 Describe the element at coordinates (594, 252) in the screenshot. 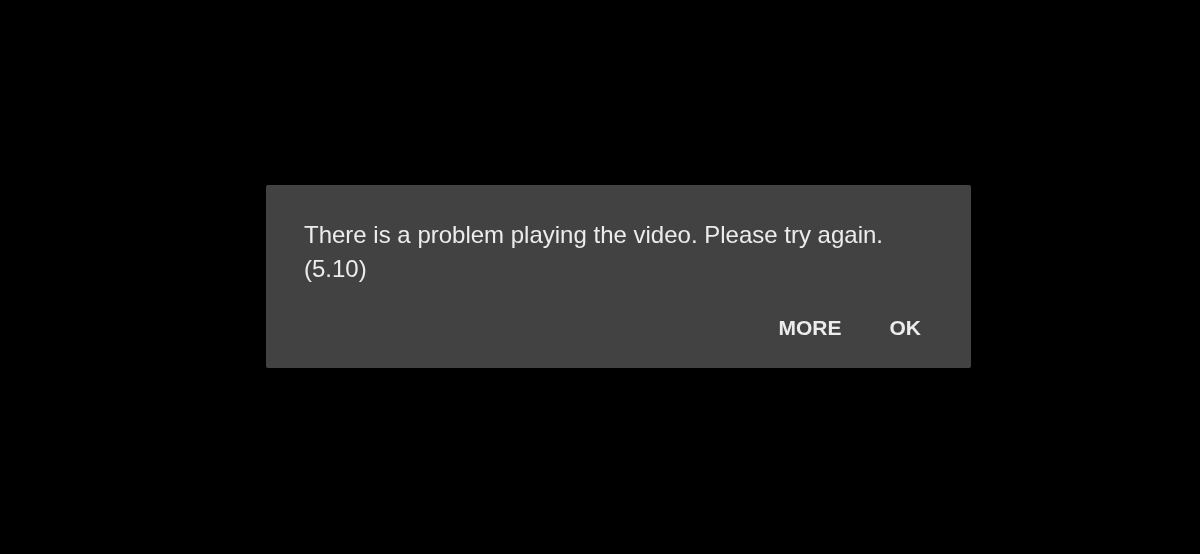

I see `error-message: There is a problem playing the video. Please try again. (5.10)` at that location.